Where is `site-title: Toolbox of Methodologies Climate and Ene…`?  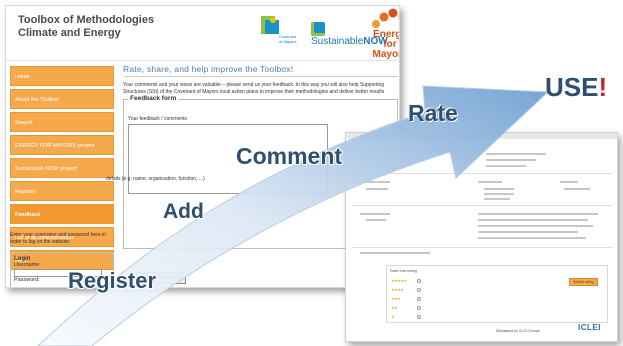 site-title: Toolbox of Methodologies Climate and Ene… is located at coordinates (86, 26).